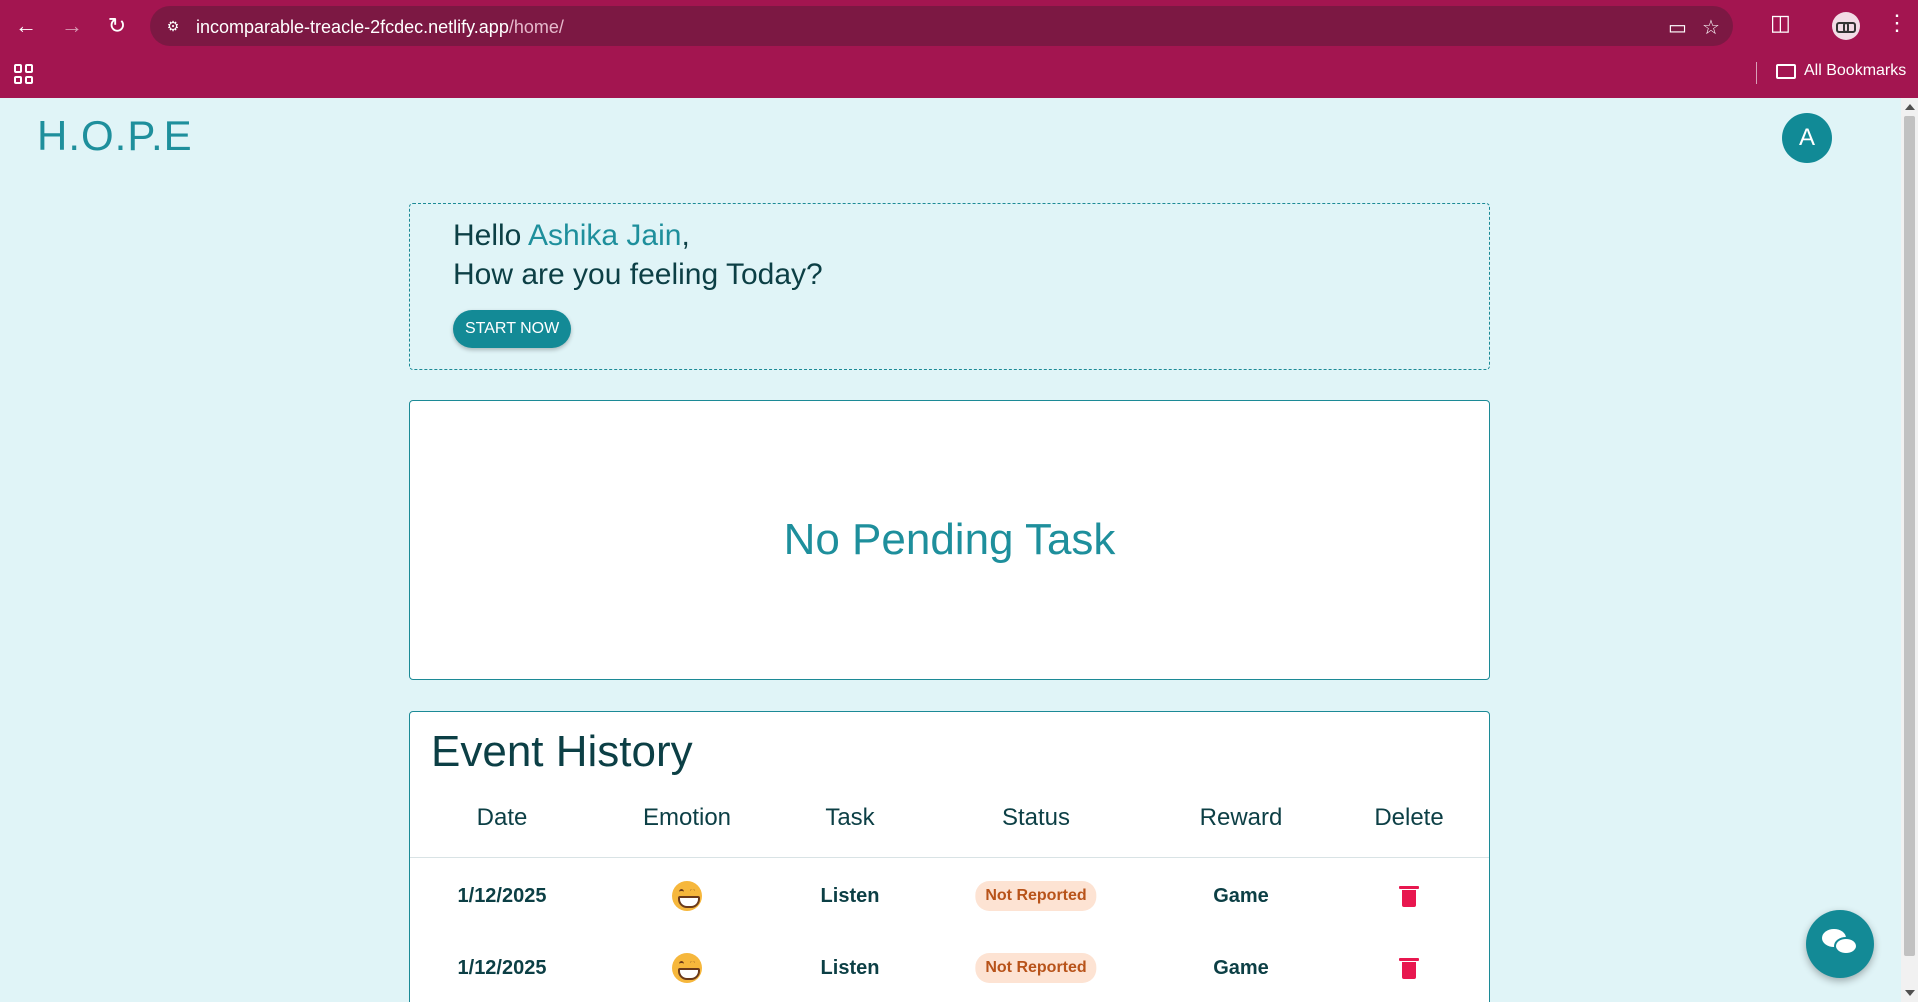 Image resolution: width=1918 pixels, height=1002 pixels. Describe the element at coordinates (1846, 26) in the screenshot. I see `profile-avatar-icon` at that location.